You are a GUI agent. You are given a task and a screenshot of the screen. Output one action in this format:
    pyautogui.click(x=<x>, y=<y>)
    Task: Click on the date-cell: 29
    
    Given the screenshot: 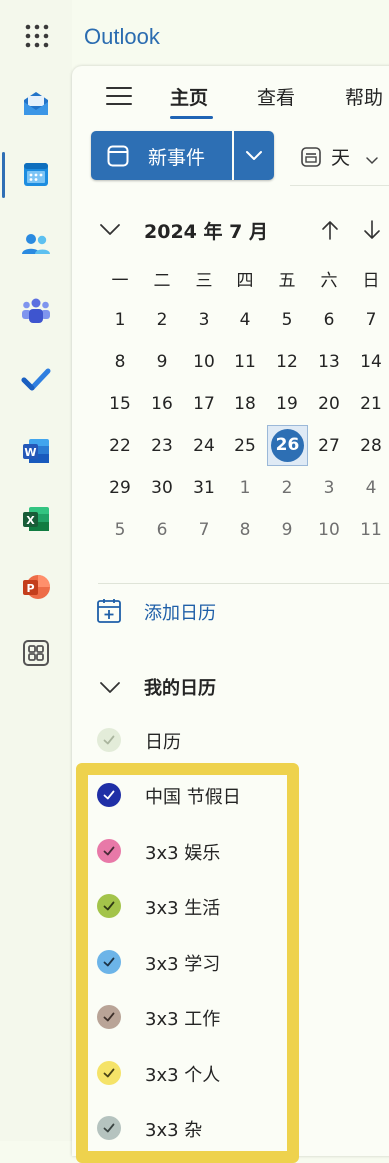 What is the action you would take?
    pyautogui.click(x=120, y=488)
    